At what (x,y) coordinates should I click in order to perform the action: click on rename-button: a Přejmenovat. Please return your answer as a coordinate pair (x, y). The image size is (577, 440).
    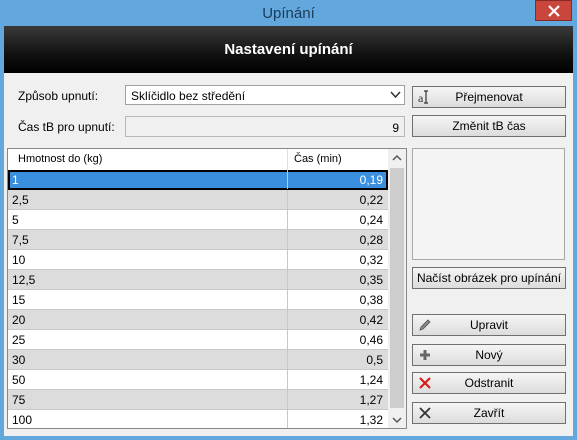
    Looking at the image, I should click on (489, 97).